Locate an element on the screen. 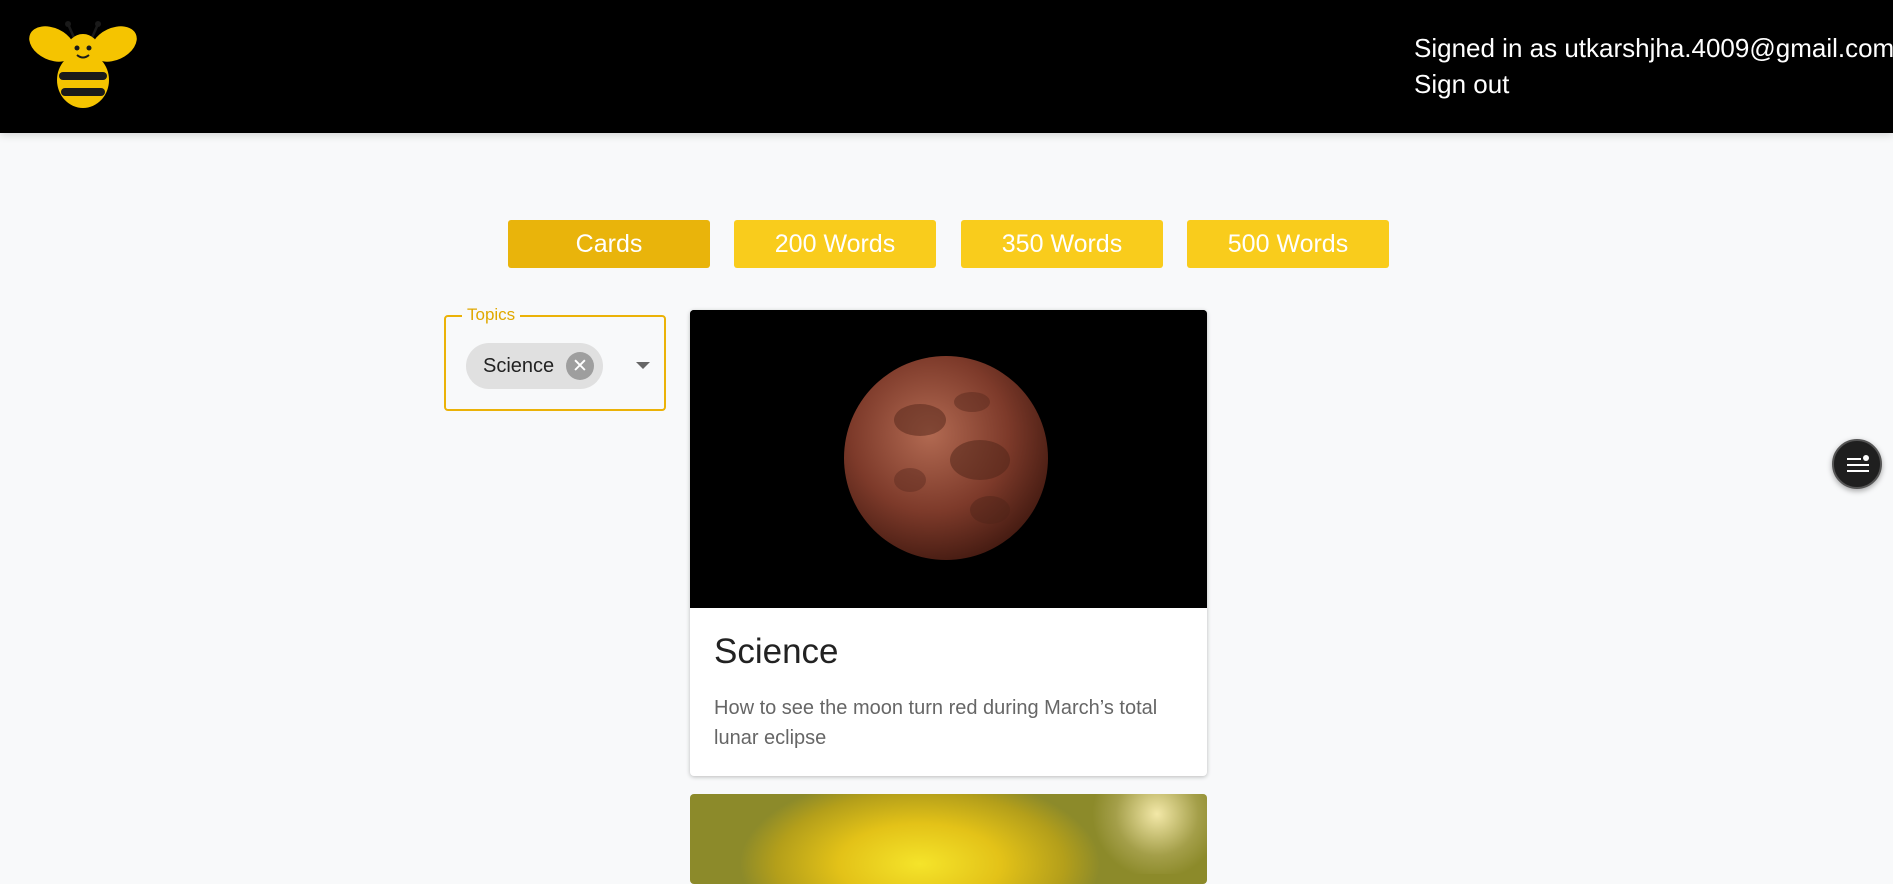 The width and height of the screenshot is (1893, 884). card-image is located at coordinates (948, 459).